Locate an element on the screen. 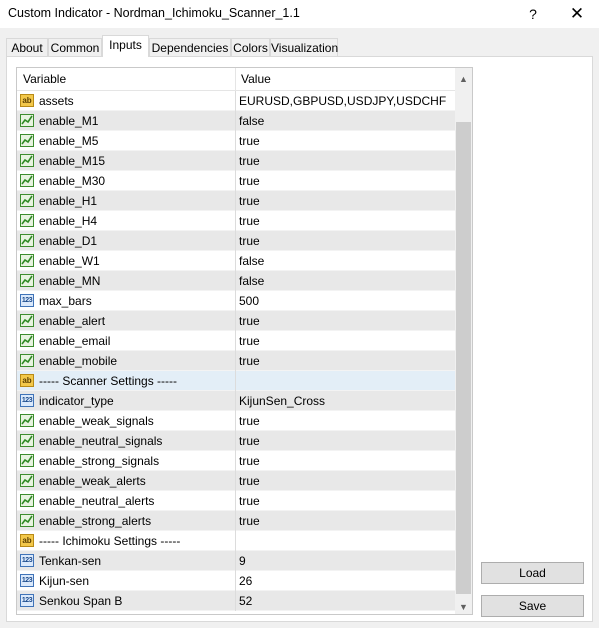 The width and height of the screenshot is (599, 628). variable-name: ----- Ichimoku Settings ----- is located at coordinates (110, 541).